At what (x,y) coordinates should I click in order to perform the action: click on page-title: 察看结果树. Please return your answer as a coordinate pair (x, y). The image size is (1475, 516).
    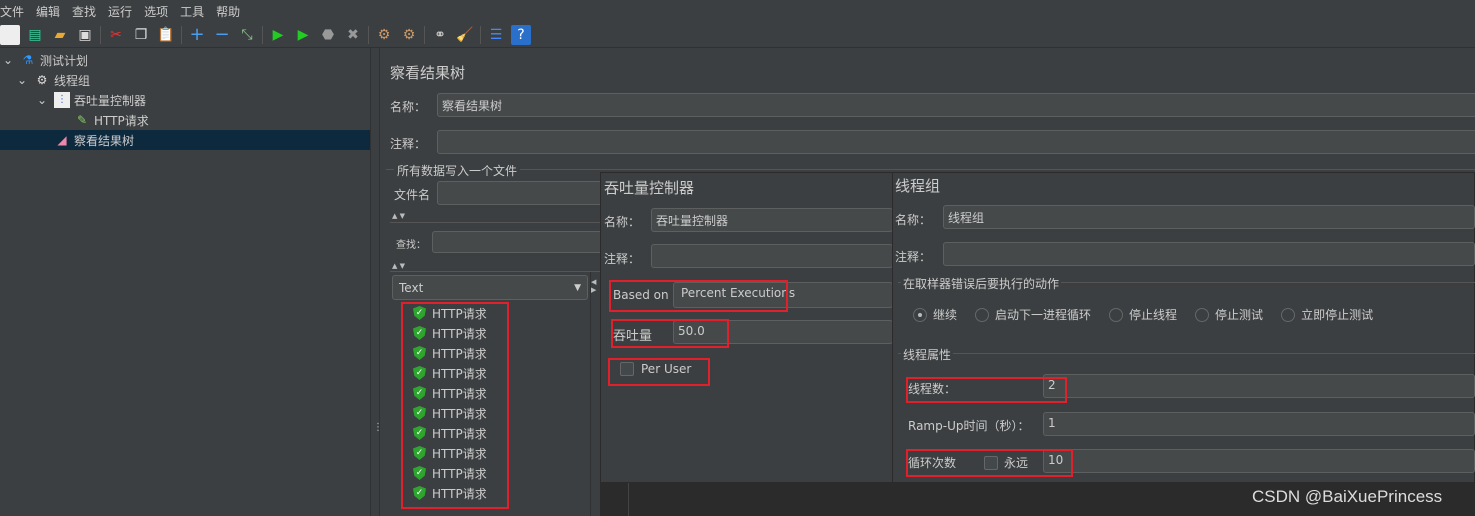
    Looking at the image, I should click on (428, 73).